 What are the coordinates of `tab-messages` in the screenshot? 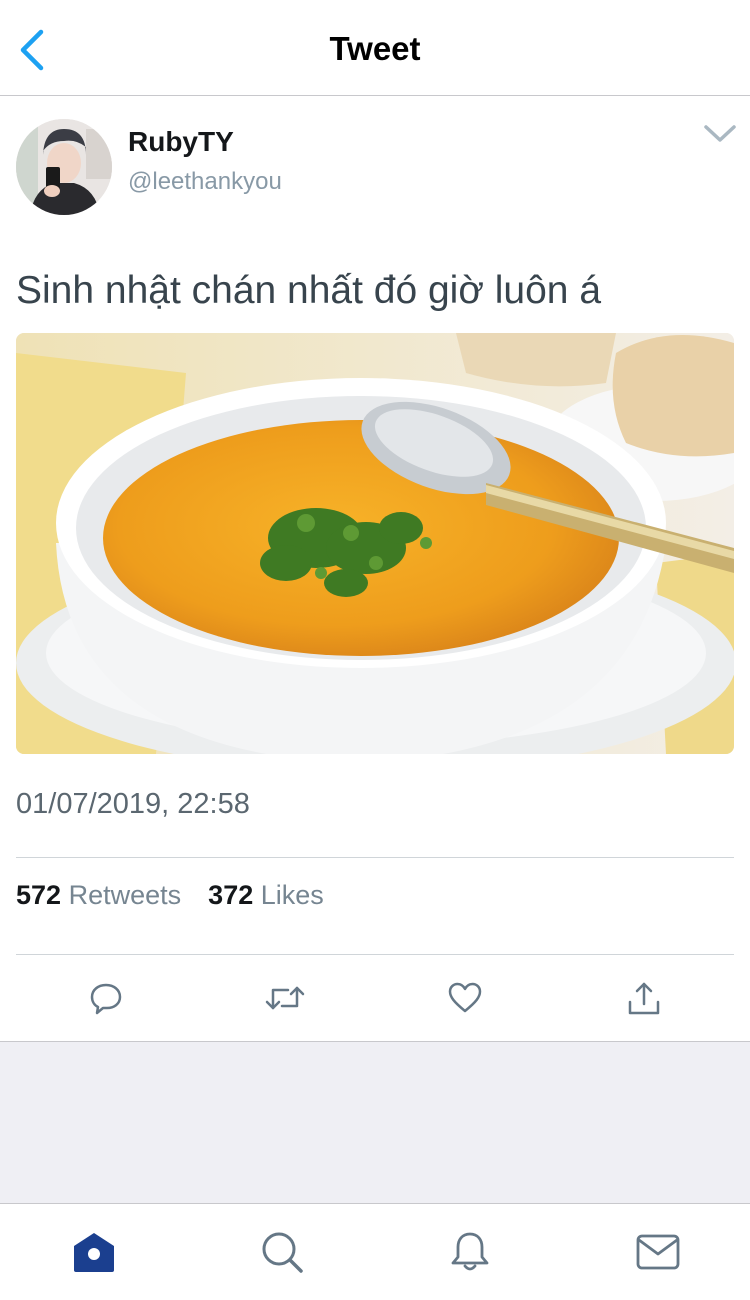 It's located at (658, 1252).